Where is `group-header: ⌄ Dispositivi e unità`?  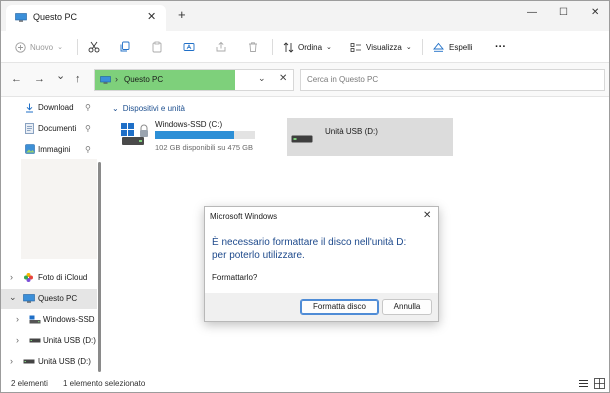 group-header: ⌄ Dispositivi e unità is located at coordinates (148, 108).